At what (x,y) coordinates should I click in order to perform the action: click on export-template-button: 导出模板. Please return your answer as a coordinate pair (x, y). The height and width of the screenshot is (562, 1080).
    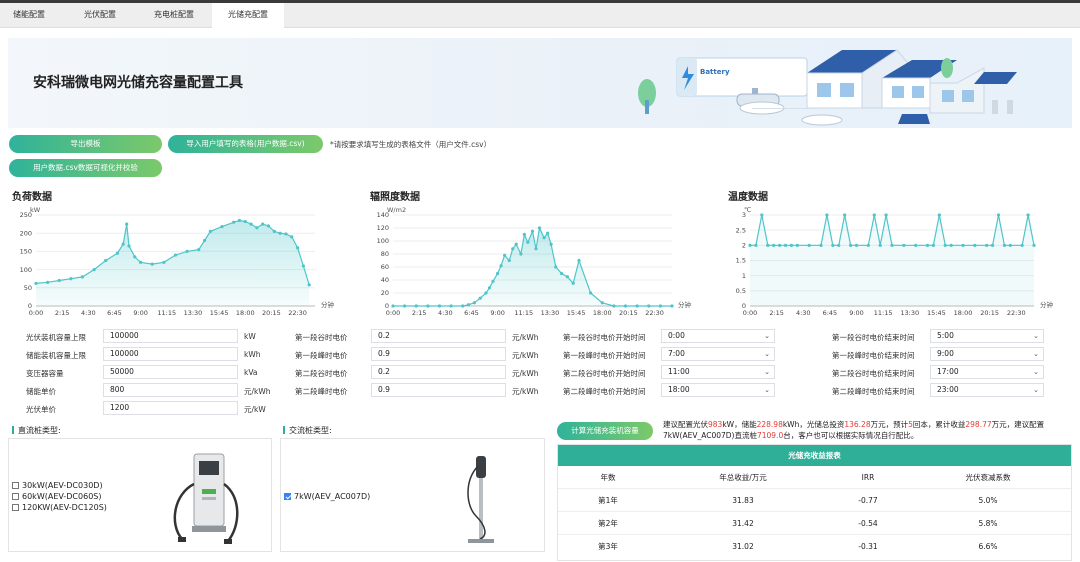
    Looking at the image, I should click on (85, 144).